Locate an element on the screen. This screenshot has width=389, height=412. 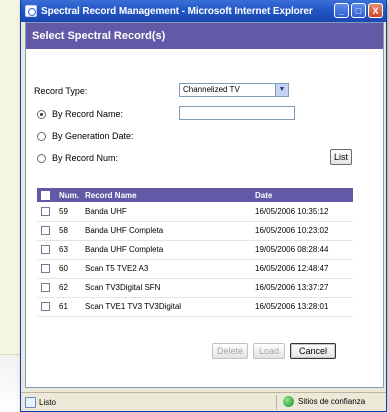
column-header-date: Date is located at coordinates (302, 195).